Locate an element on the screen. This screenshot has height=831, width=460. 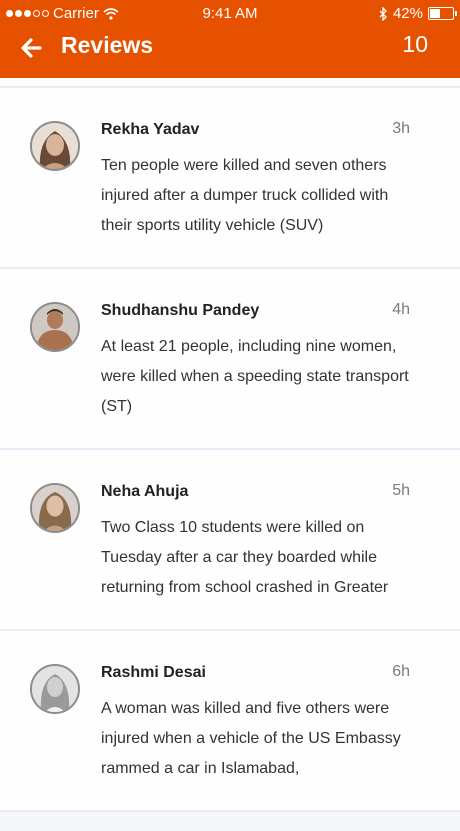
nav-bar: Reviews 10 is located at coordinates (230, 48).